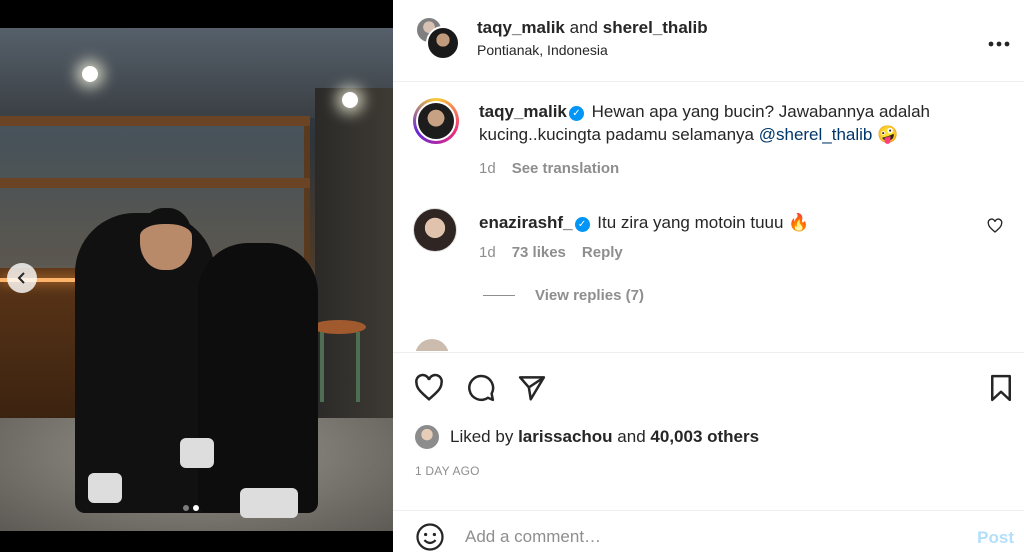  What do you see at coordinates (186, 508) in the screenshot?
I see `carousel-dot` at bounding box center [186, 508].